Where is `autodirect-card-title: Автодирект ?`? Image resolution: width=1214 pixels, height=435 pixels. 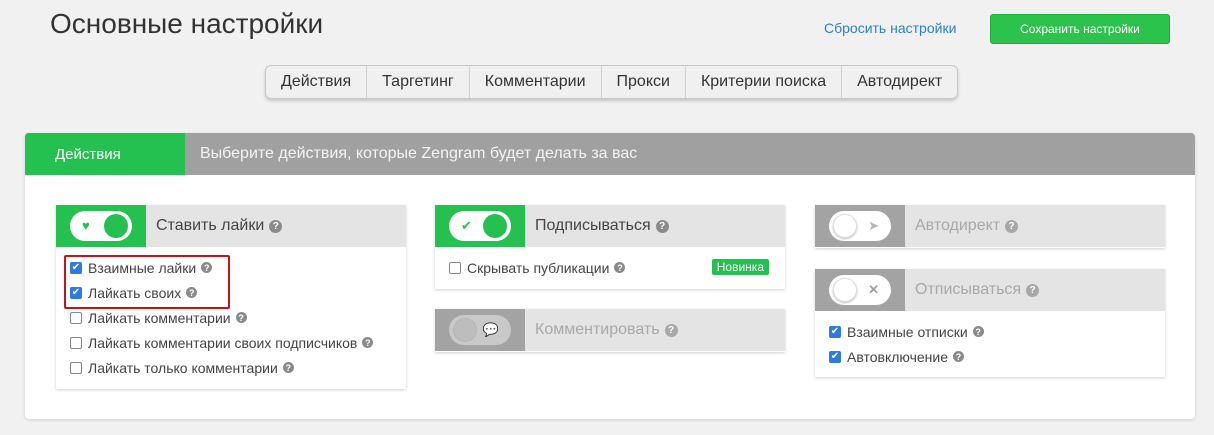
autodirect-card-title: Автодирект ? is located at coordinates (962, 226).